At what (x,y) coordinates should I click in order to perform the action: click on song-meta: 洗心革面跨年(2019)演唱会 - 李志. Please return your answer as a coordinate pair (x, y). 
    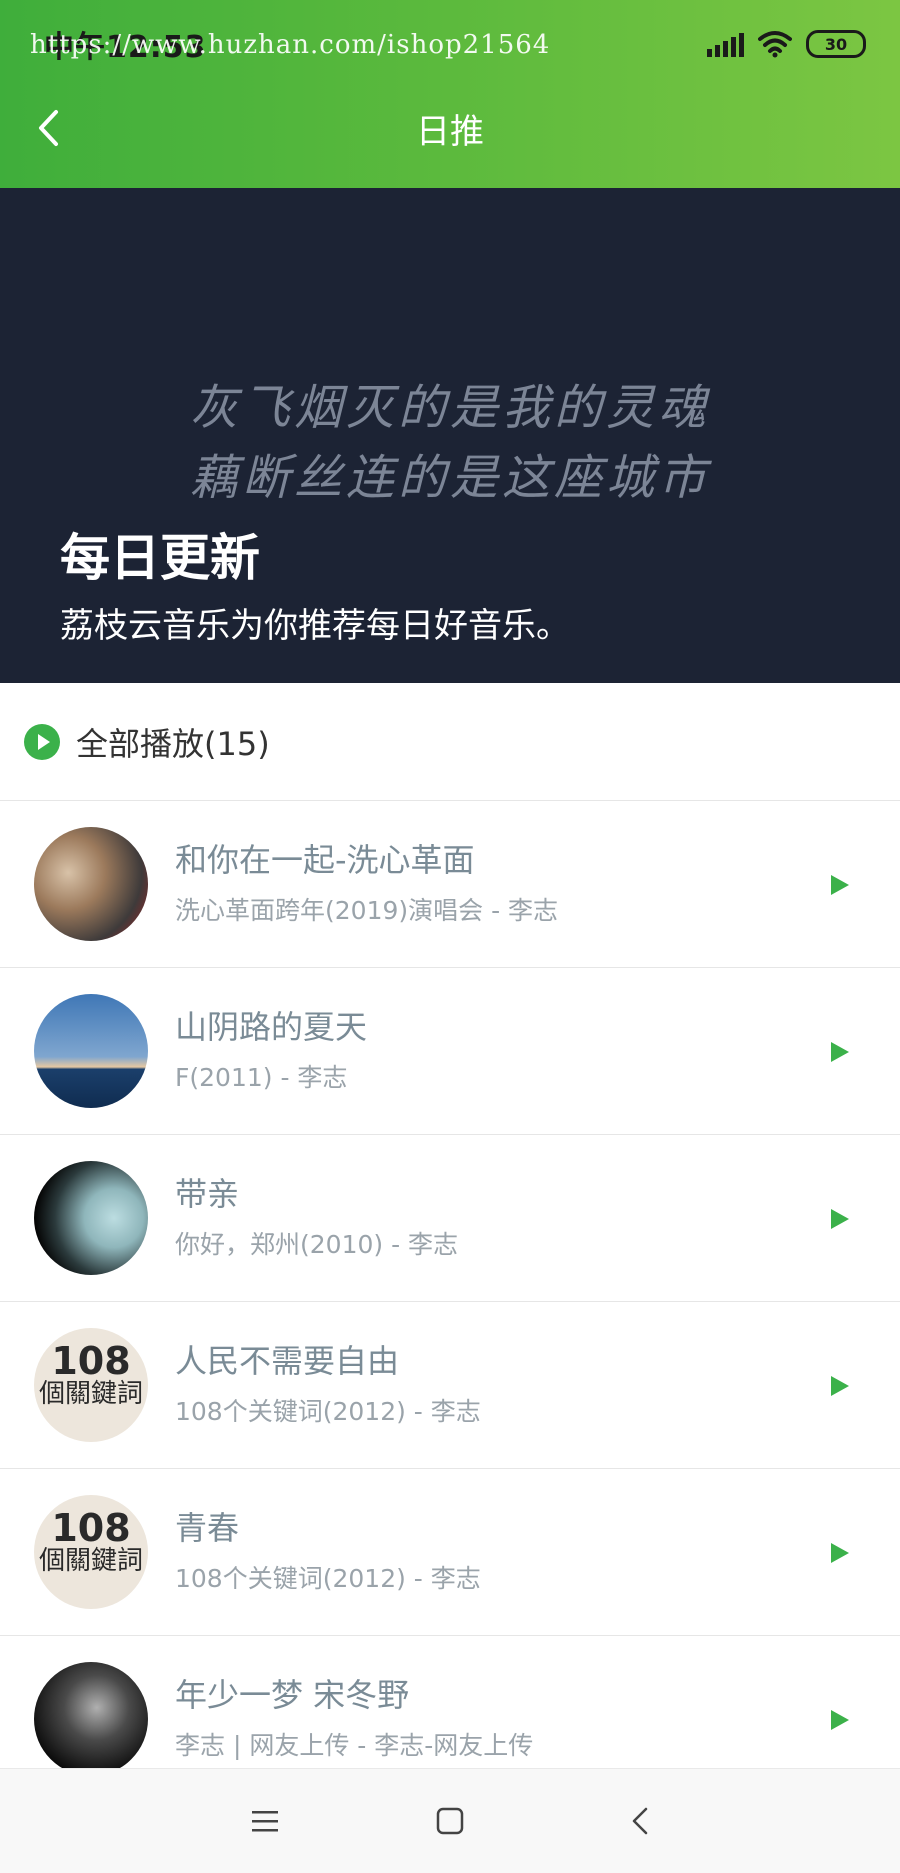
    Looking at the image, I should click on (367, 910).